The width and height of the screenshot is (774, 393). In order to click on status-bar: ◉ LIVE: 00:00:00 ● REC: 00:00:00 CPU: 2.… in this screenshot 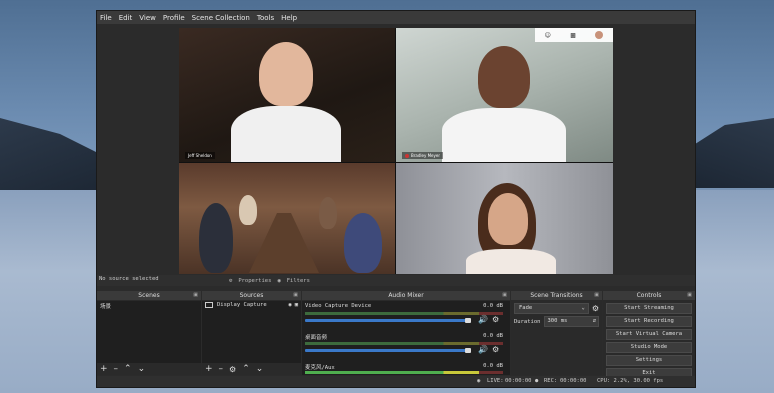, I will do `click(396, 381)`.